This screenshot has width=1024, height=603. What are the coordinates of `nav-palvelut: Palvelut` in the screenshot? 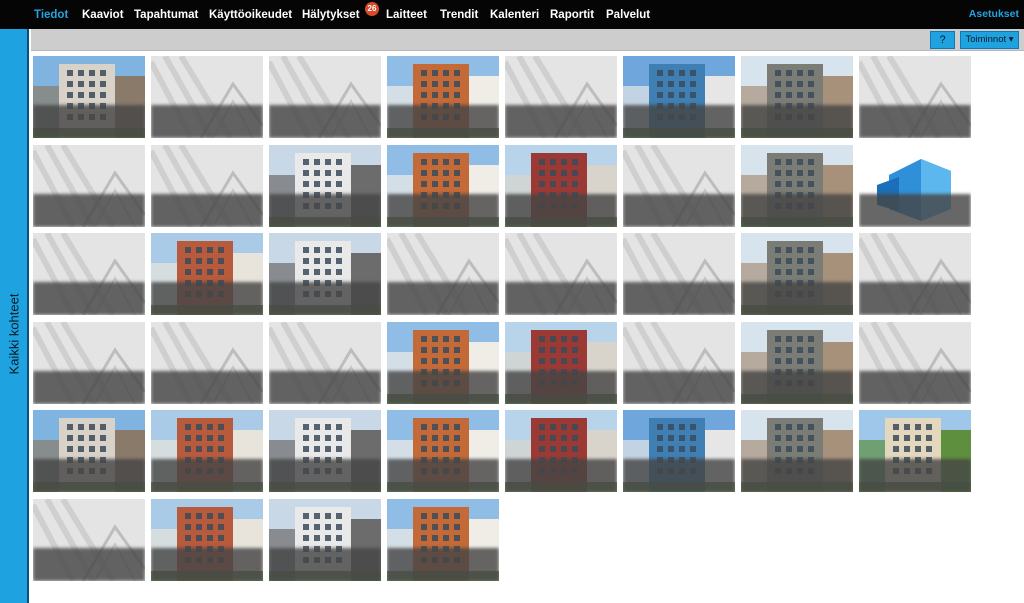 It's located at (628, 15).